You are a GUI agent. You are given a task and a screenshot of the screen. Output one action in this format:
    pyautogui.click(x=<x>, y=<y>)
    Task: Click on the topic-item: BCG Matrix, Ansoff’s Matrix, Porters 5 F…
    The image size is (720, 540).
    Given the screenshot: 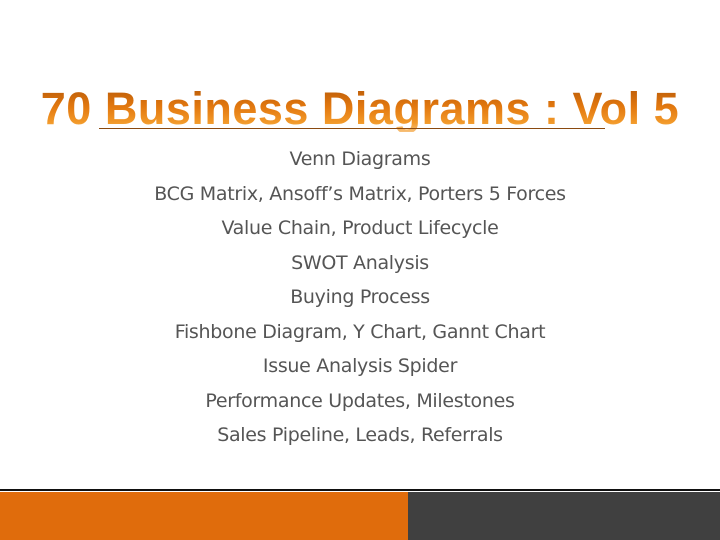 What is the action you would take?
    pyautogui.click(x=360, y=193)
    